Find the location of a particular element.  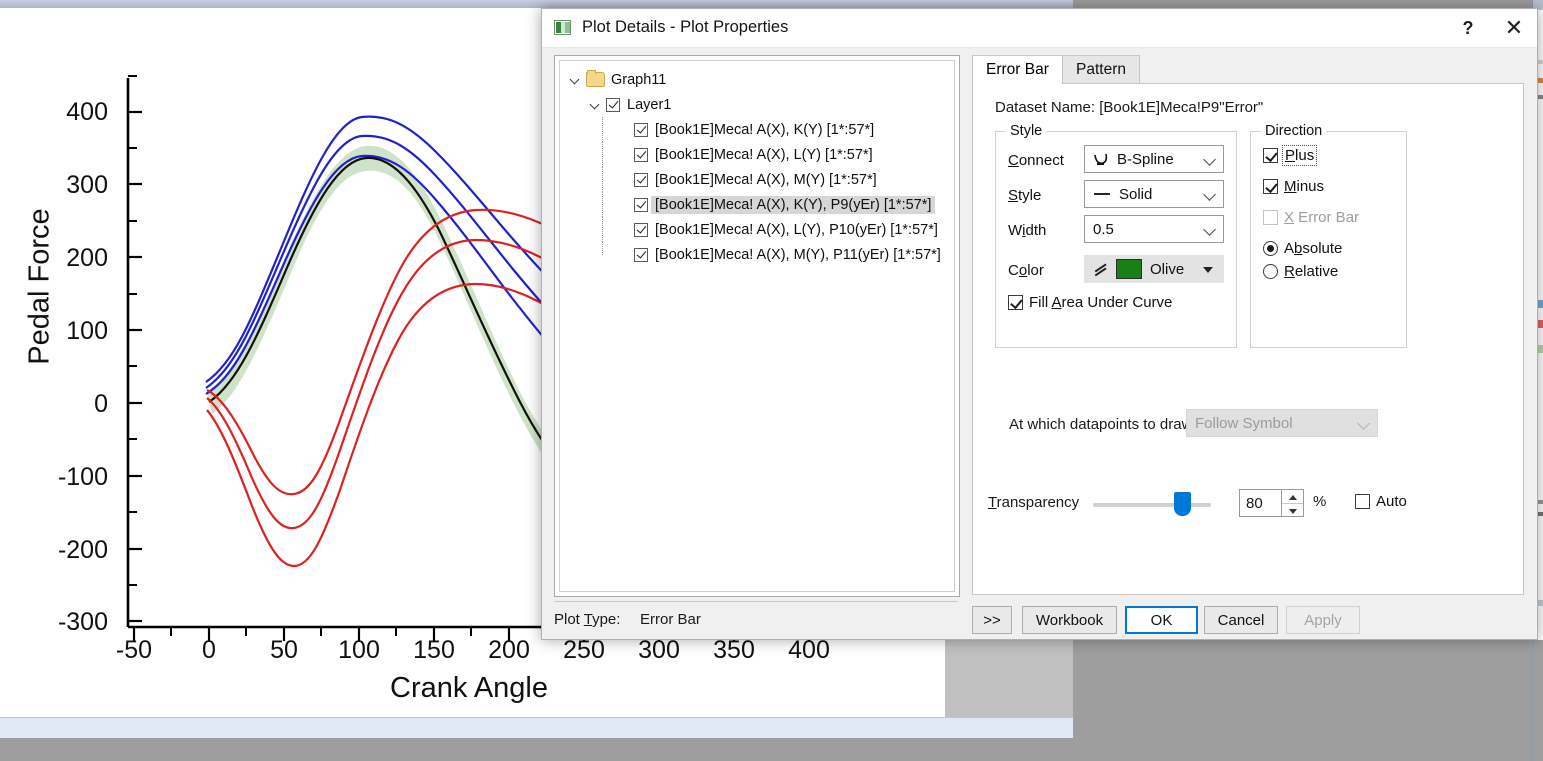

fill-area-under-curve-checkbox: Fill Area Under Curve is located at coordinates (1090, 302).